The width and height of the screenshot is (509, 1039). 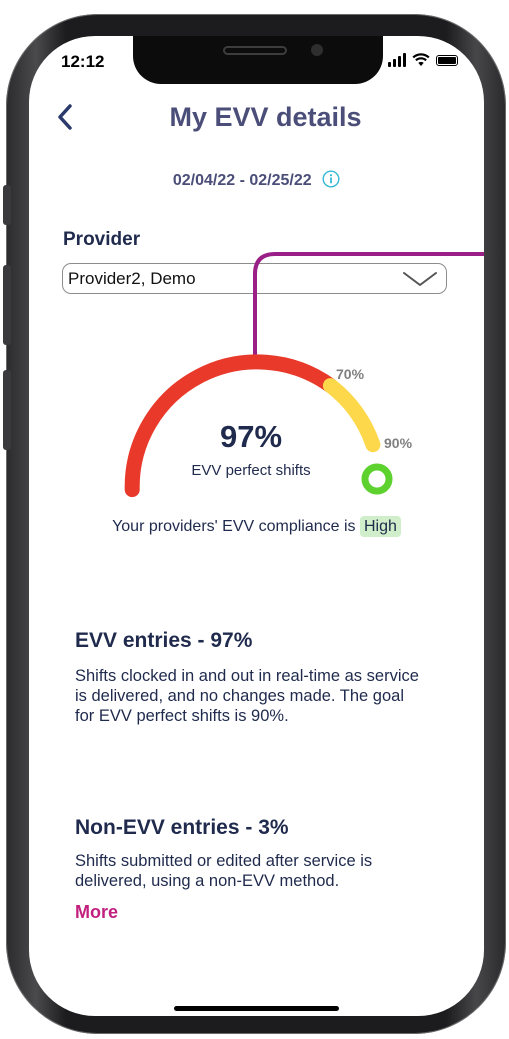 What do you see at coordinates (234, 526) in the screenshot?
I see `compliance-text: Your providers' EVV compliance is` at bounding box center [234, 526].